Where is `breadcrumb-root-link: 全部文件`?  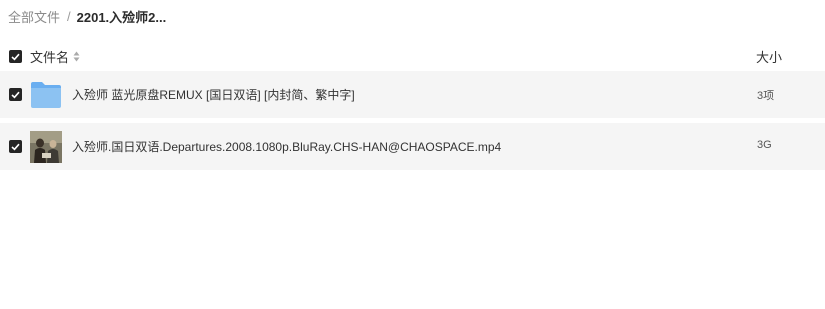
breadcrumb-root-link: 全部文件 is located at coordinates (34, 16).